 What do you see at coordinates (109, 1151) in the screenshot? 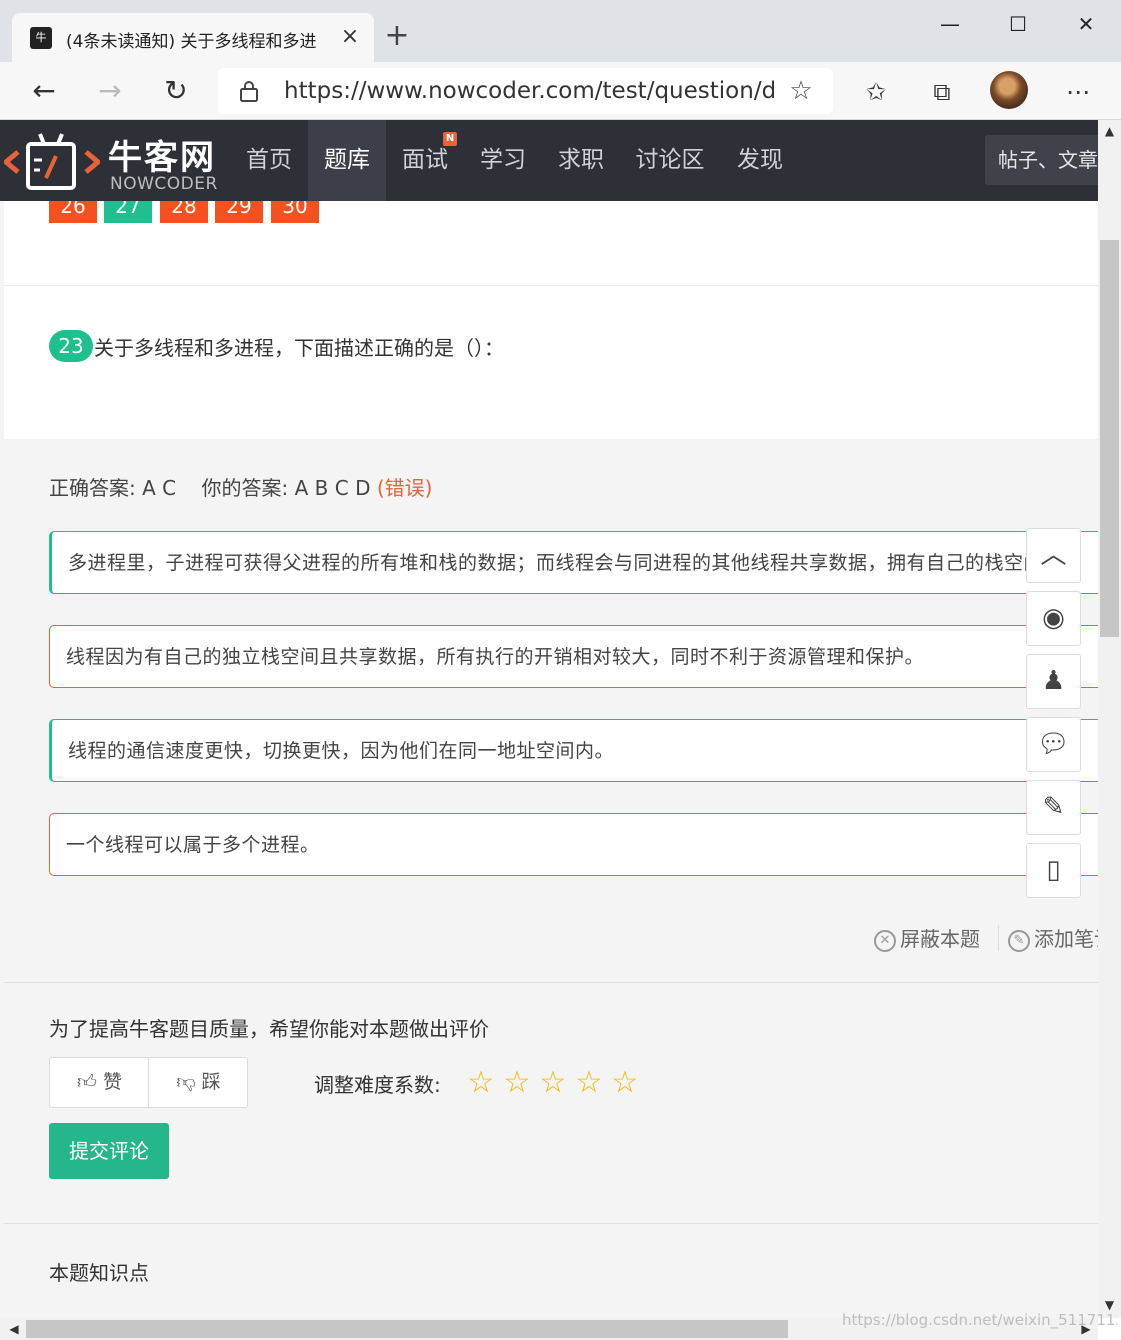
I see `submit-review-button: 提交评论` at bounding box center [109, 1151].